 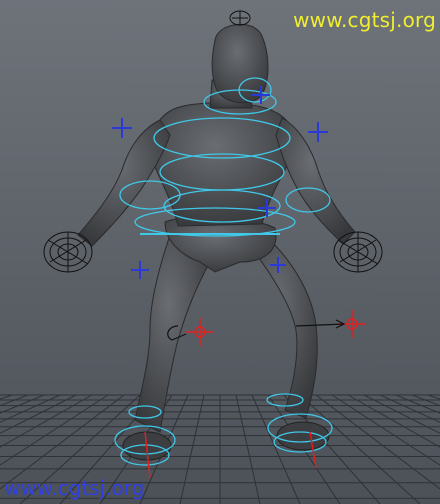 I want to click on head-top-wireframe, so click(x=240, y=18).